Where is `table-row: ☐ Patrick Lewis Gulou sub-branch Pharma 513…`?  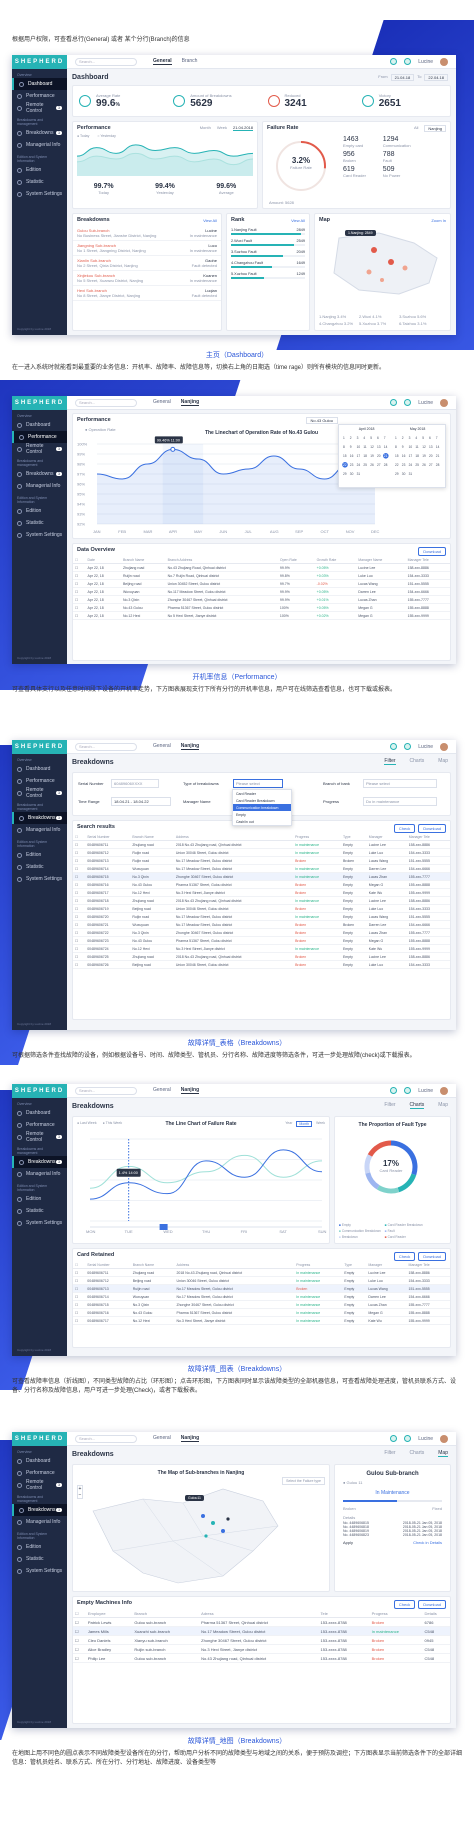
table-row: ☐ Patrick Lewis Gulou sub-branch Pharma 513… is located at coordinates (261, 1622).